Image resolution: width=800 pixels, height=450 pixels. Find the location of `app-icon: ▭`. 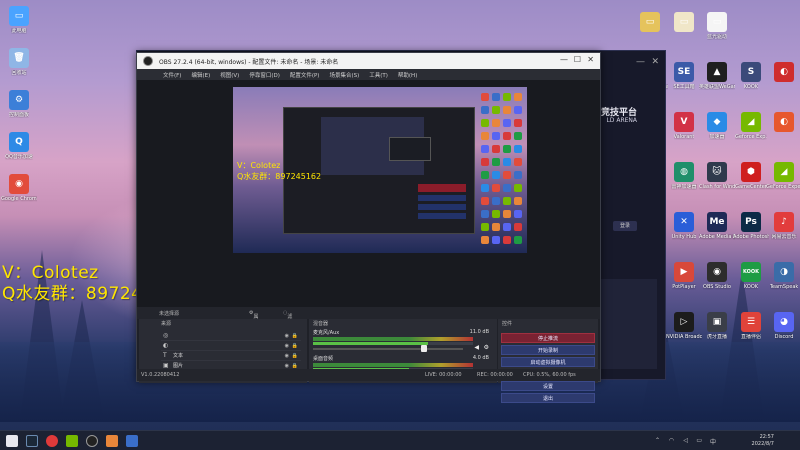

app-icon: ▭ is located at coordinates (717, 22).